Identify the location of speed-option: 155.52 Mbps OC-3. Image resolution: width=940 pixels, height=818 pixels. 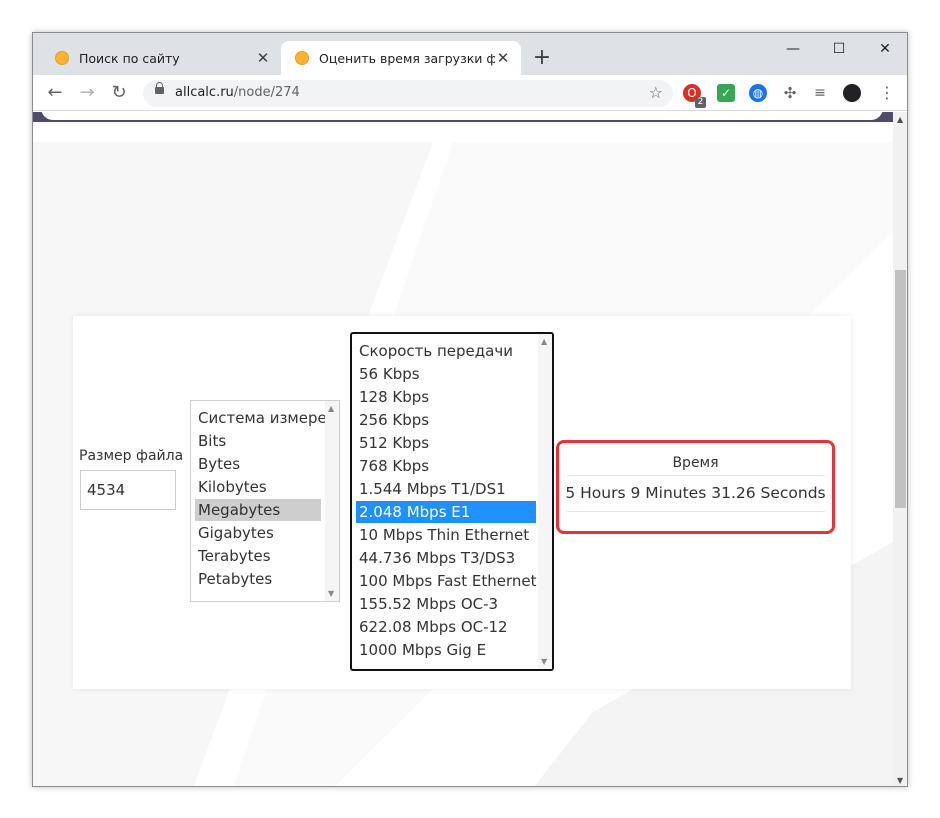
(427, 604).